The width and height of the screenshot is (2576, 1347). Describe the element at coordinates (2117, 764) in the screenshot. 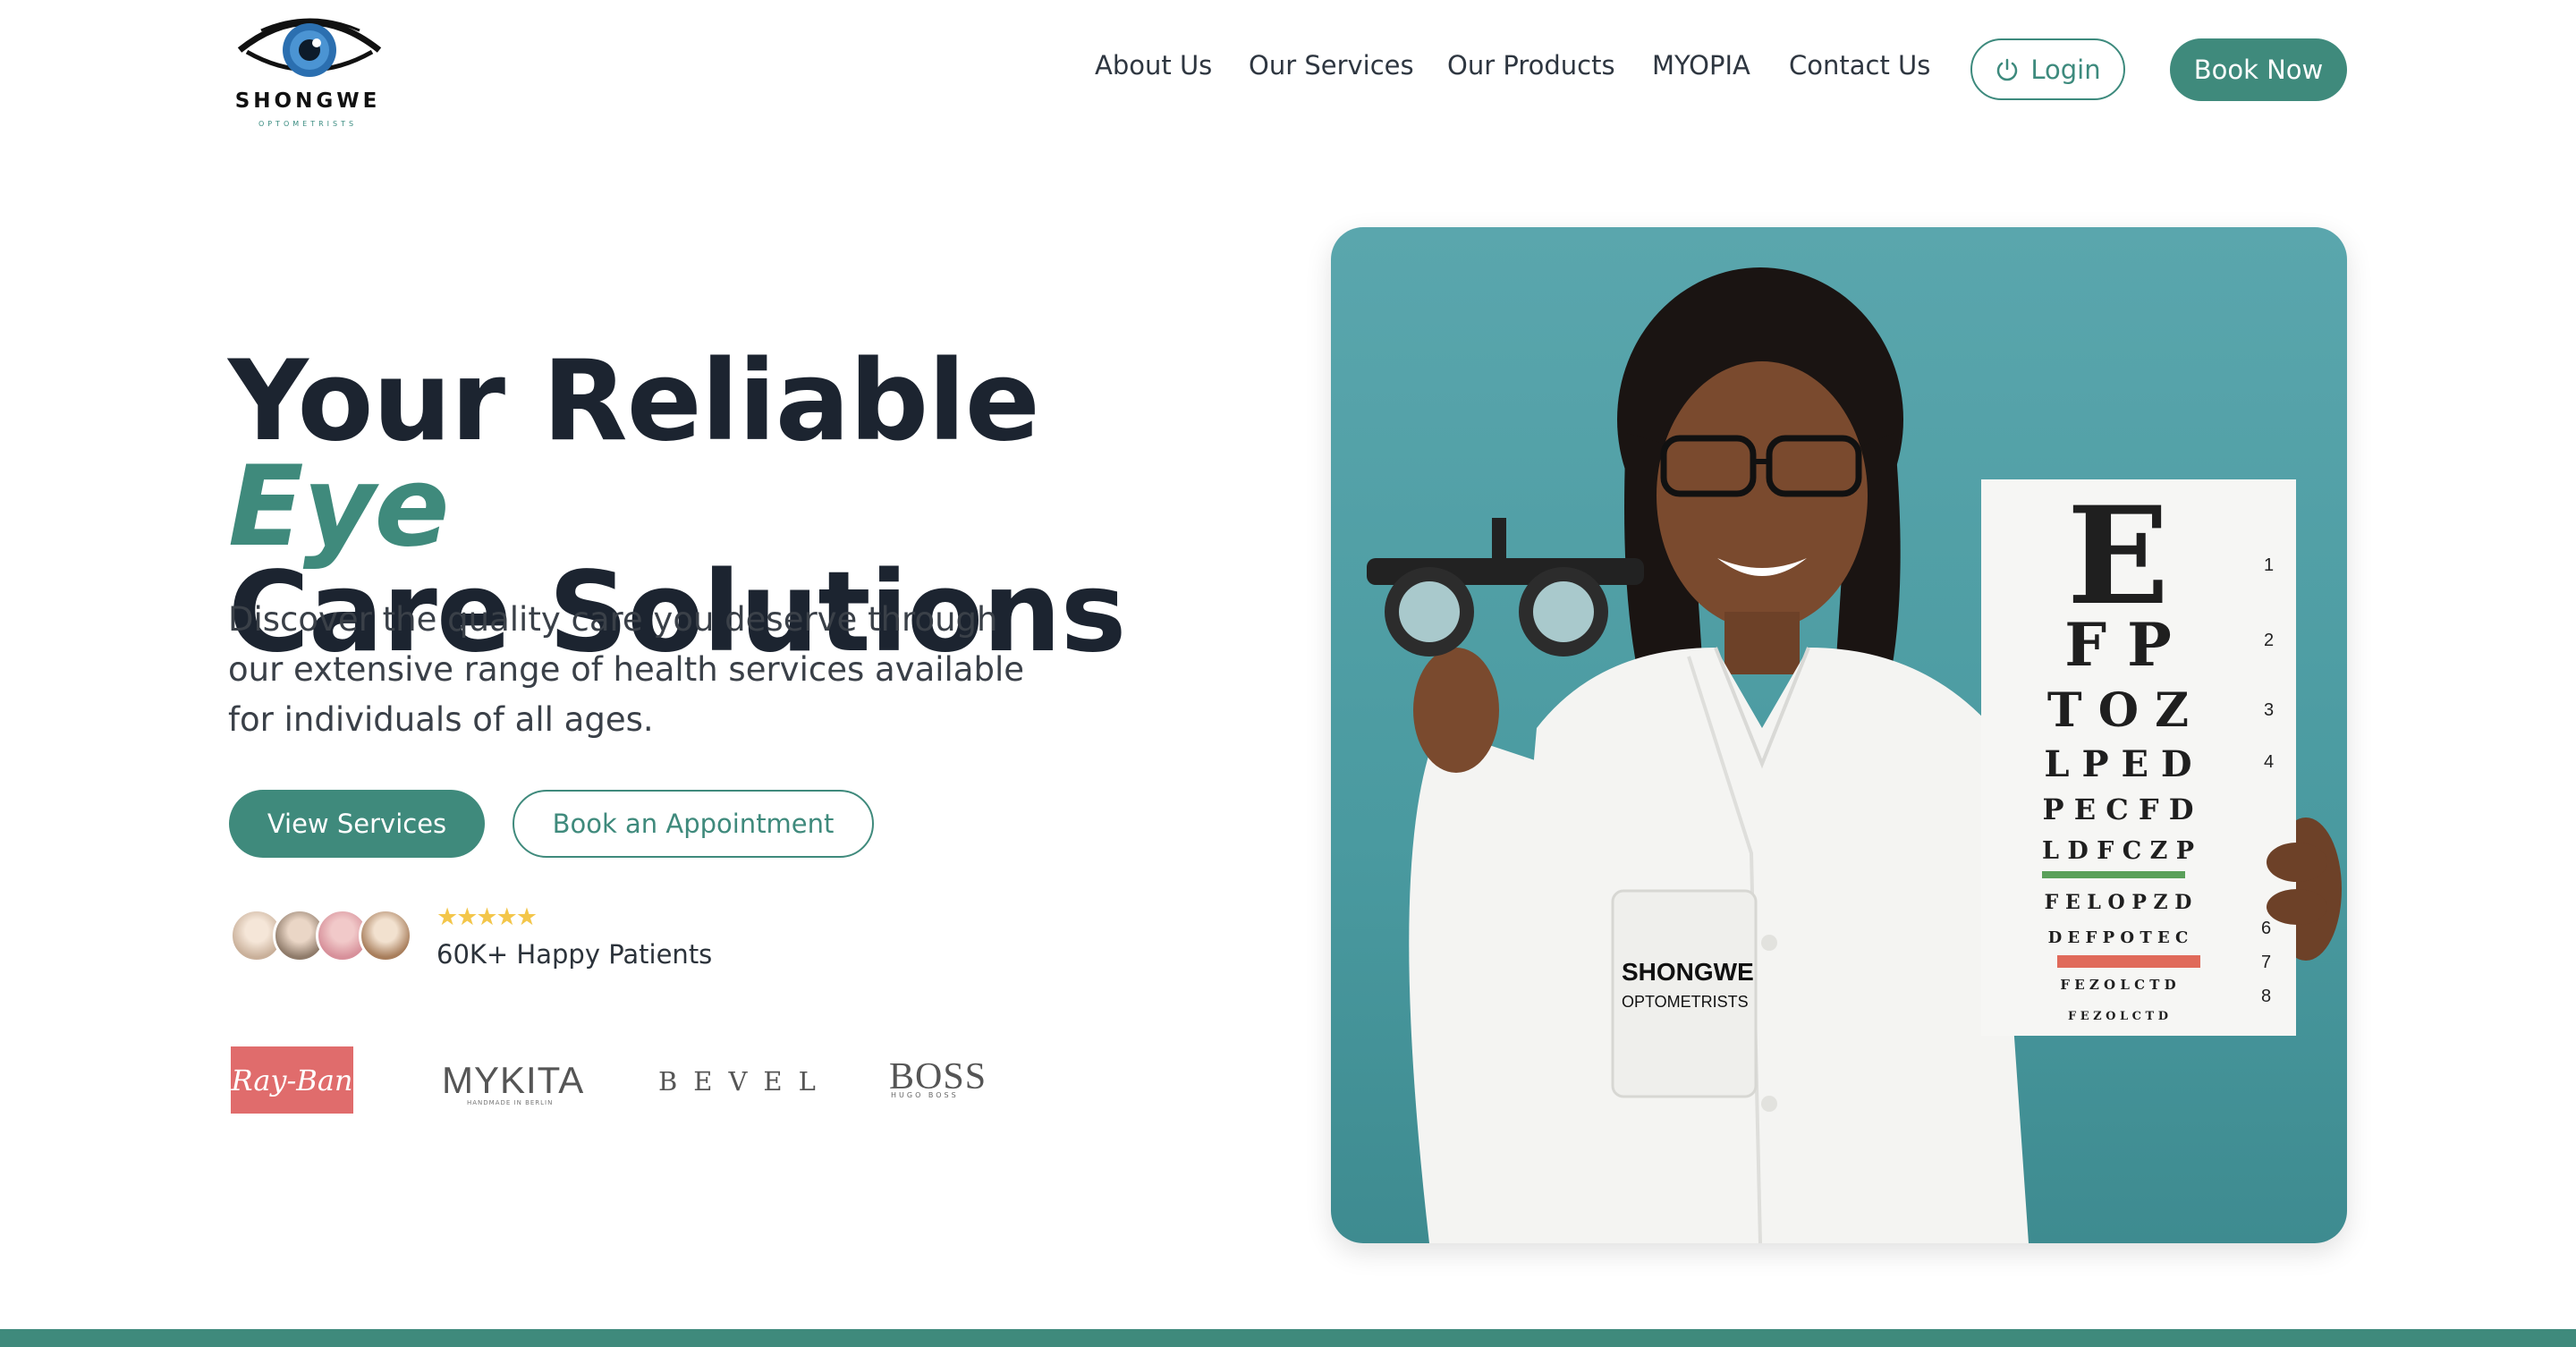

I see `chart-row-4: L P E D` at that location.